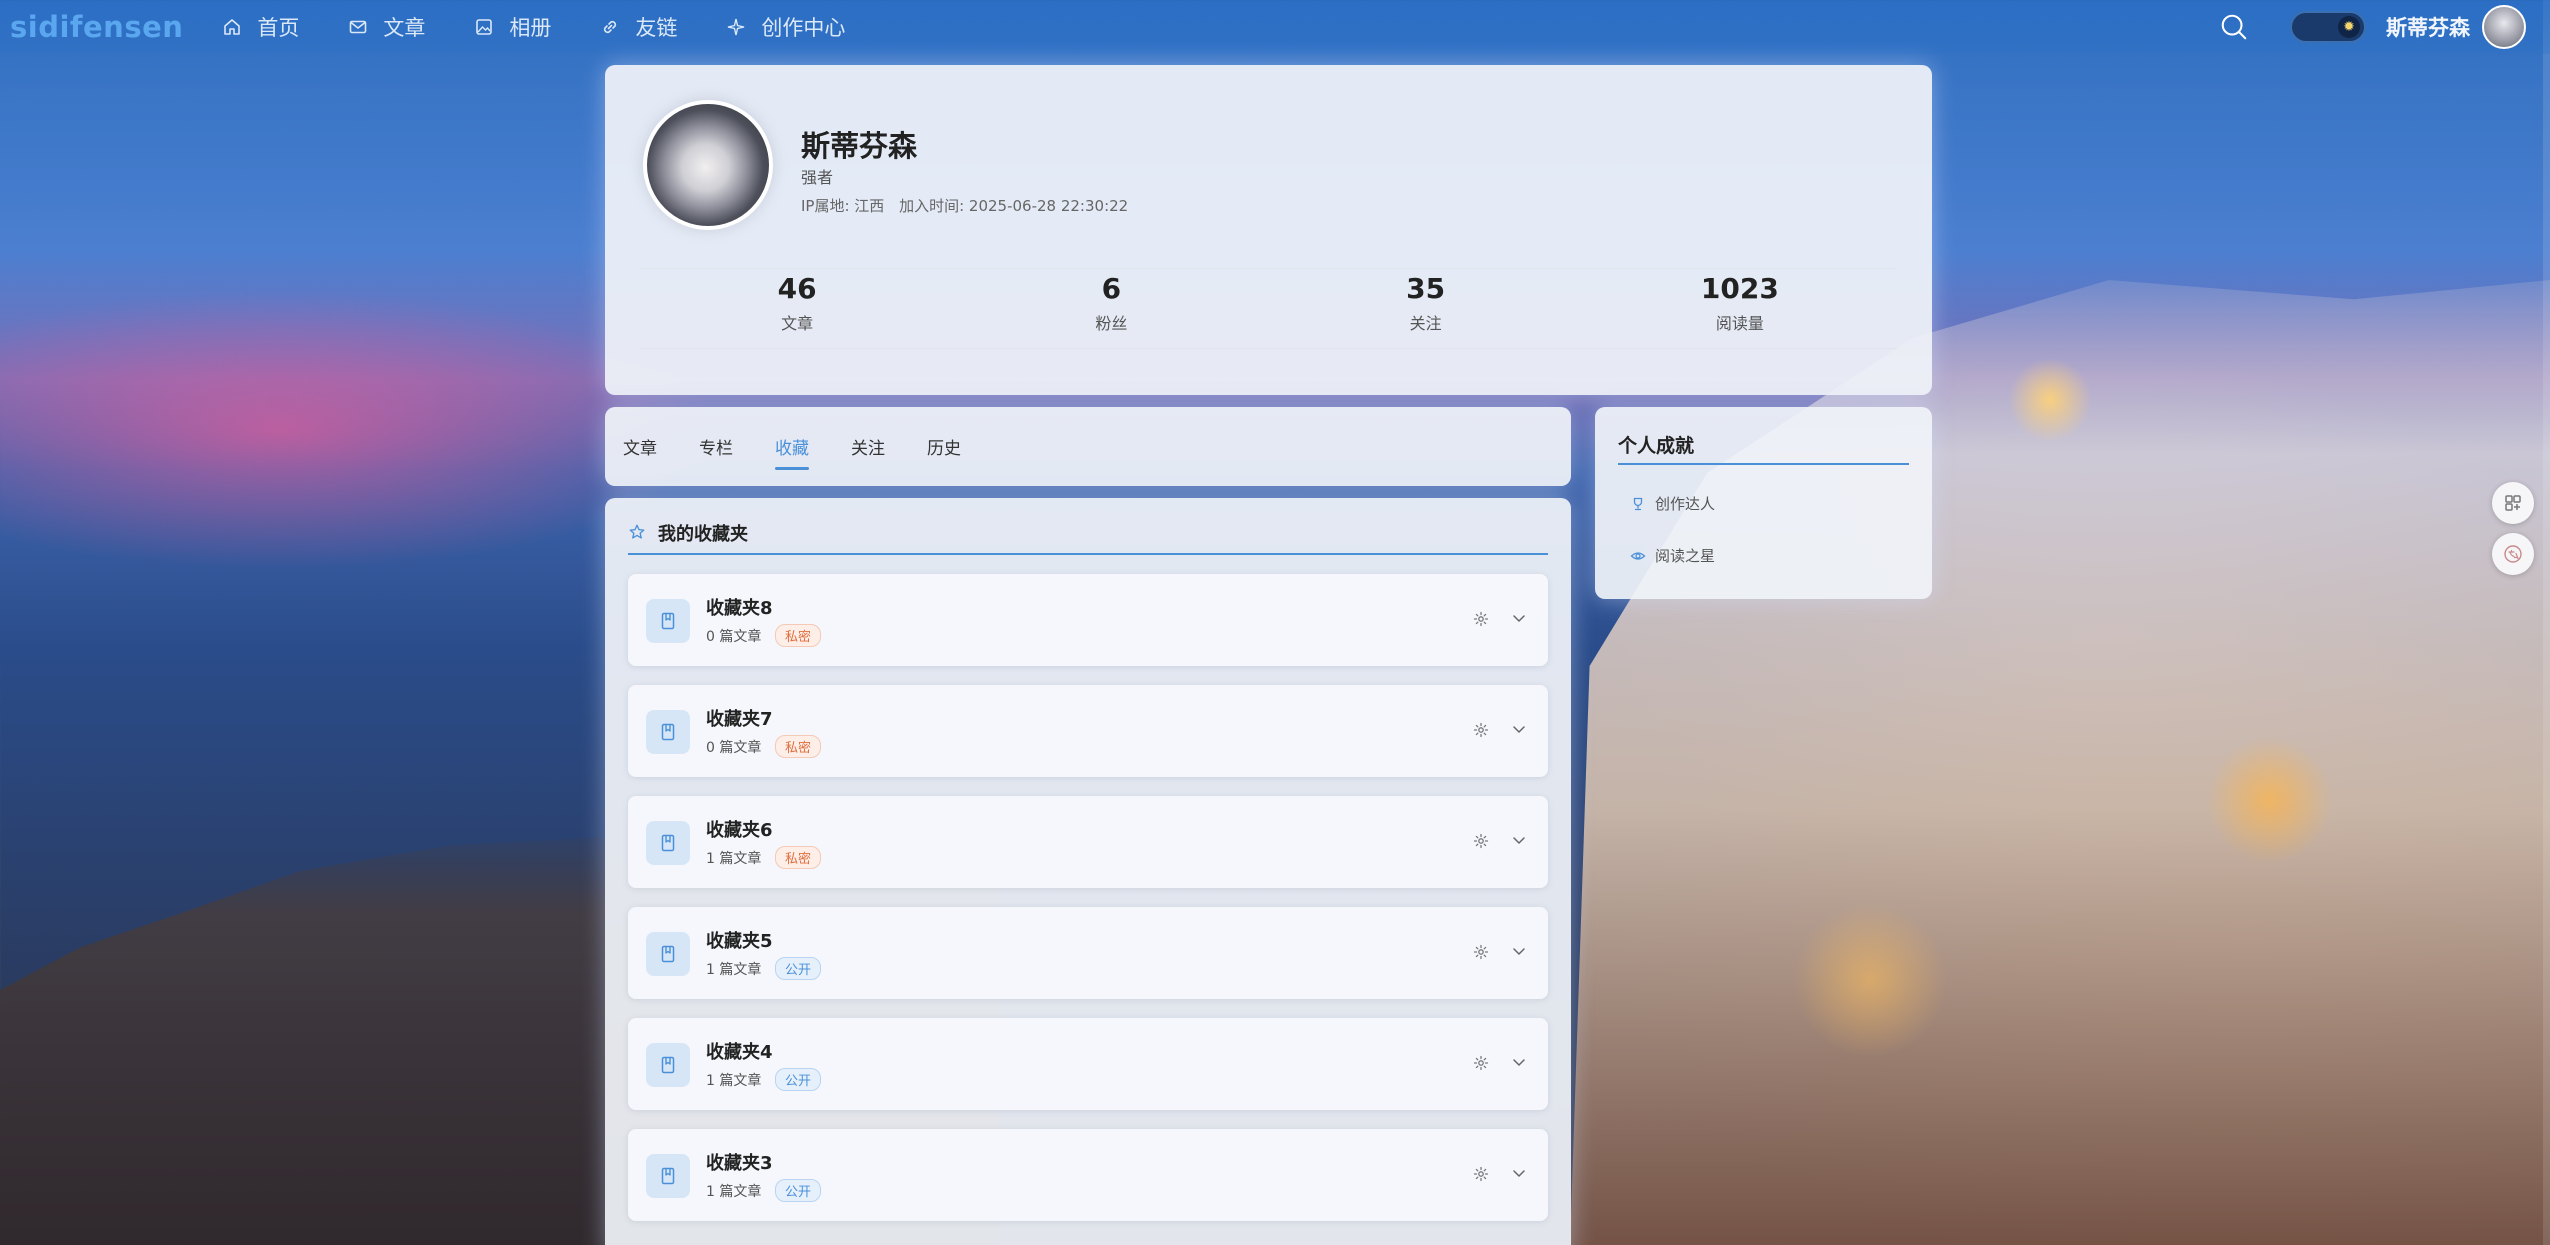  Describe the element at coordinates (739, 1163) in the screenshot. I see `folder-name: 收藏夹3` at that location.